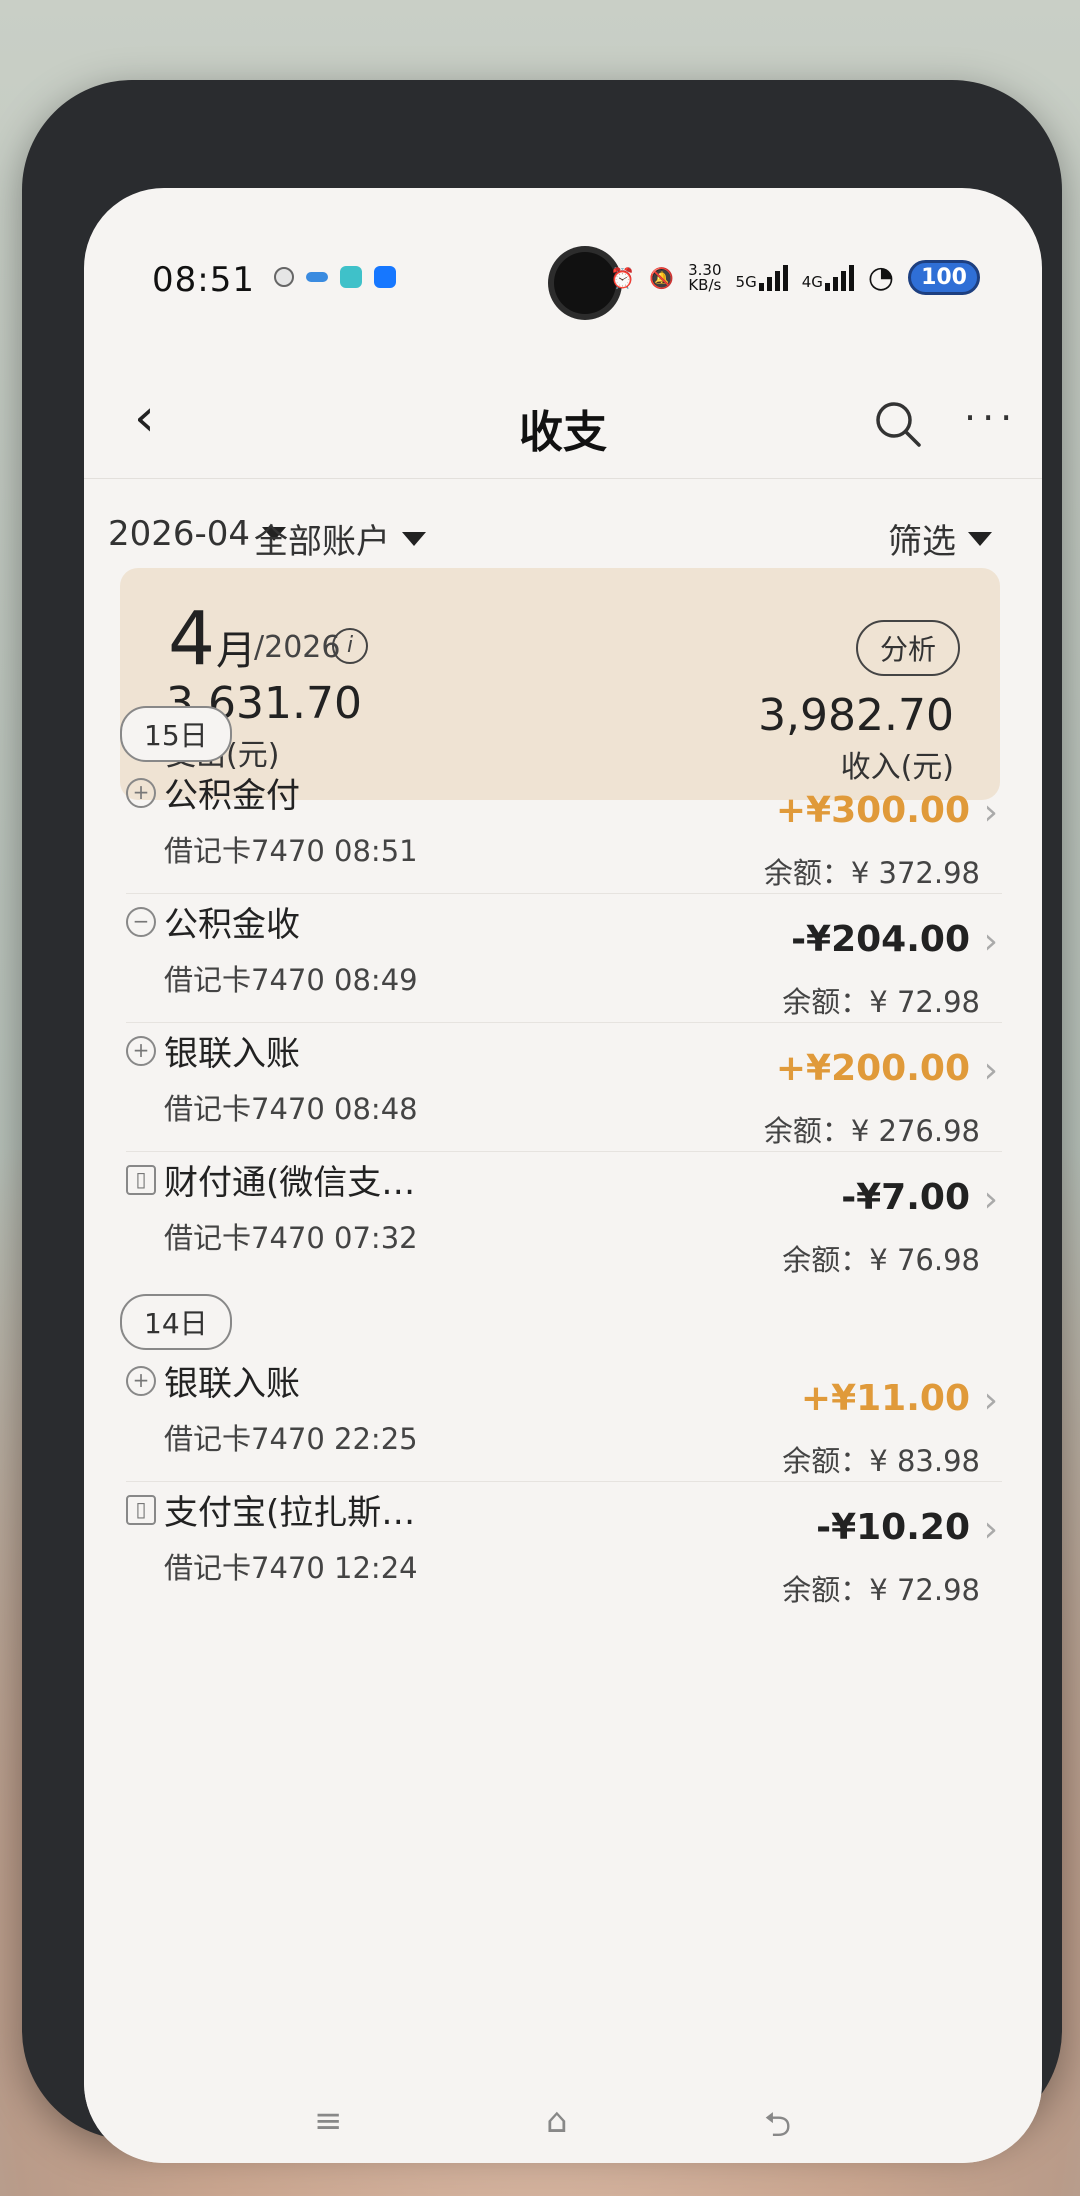 This screenshot has height=2196, width=1080. What do you see at coordinates (328, 2121) in the screenshot?
I see `menu-icon: ≡` at bounding box center [328, 2121].